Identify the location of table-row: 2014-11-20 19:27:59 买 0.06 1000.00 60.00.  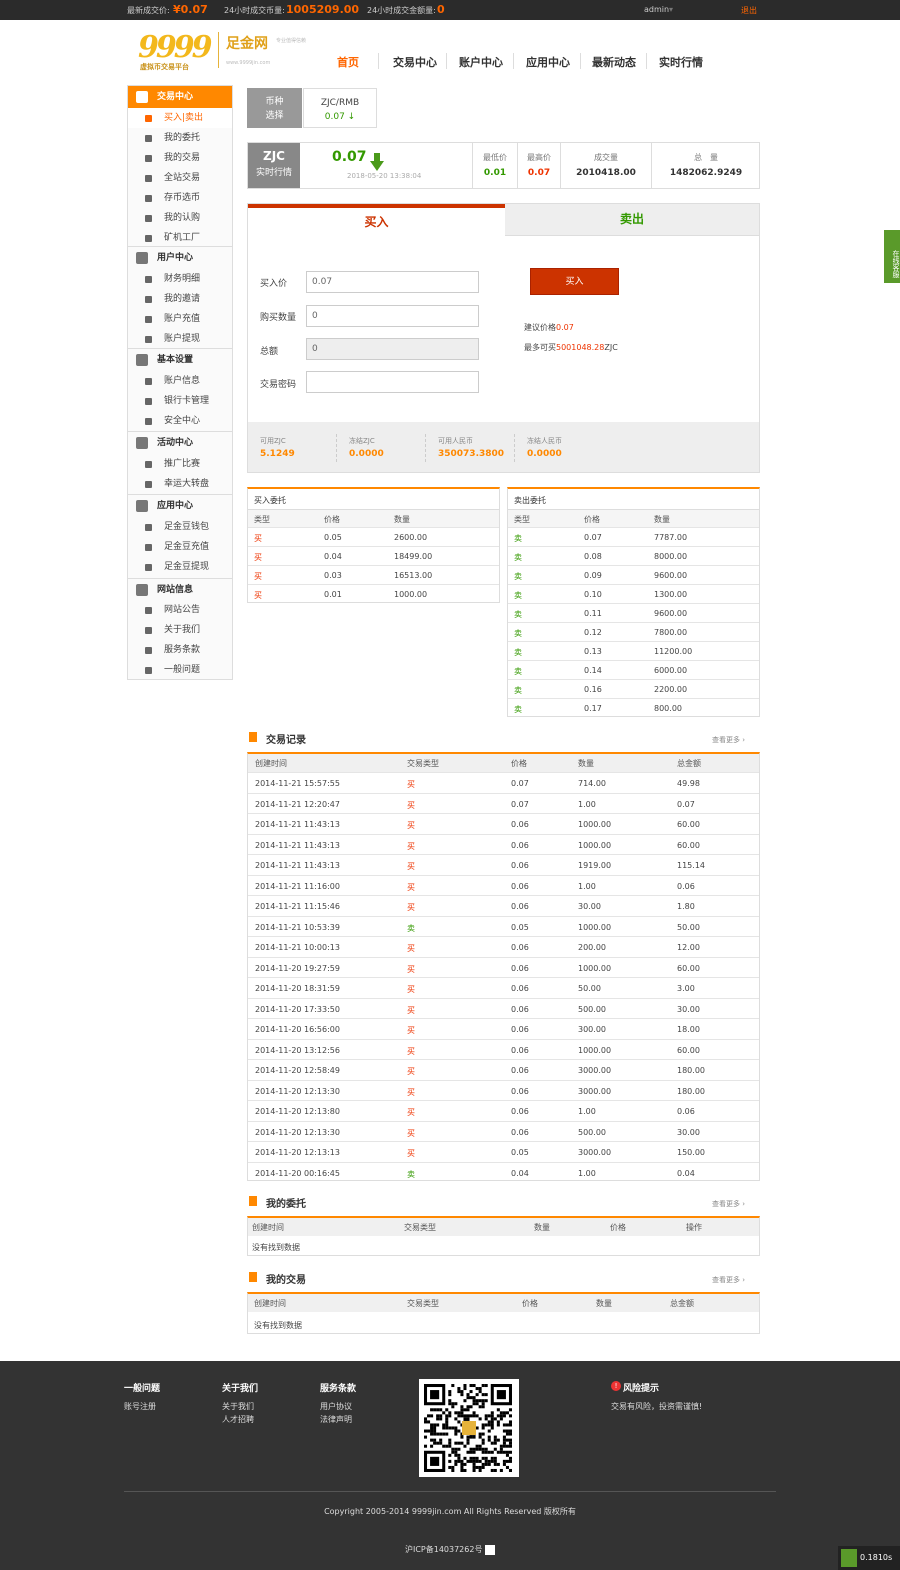
(503, 967).